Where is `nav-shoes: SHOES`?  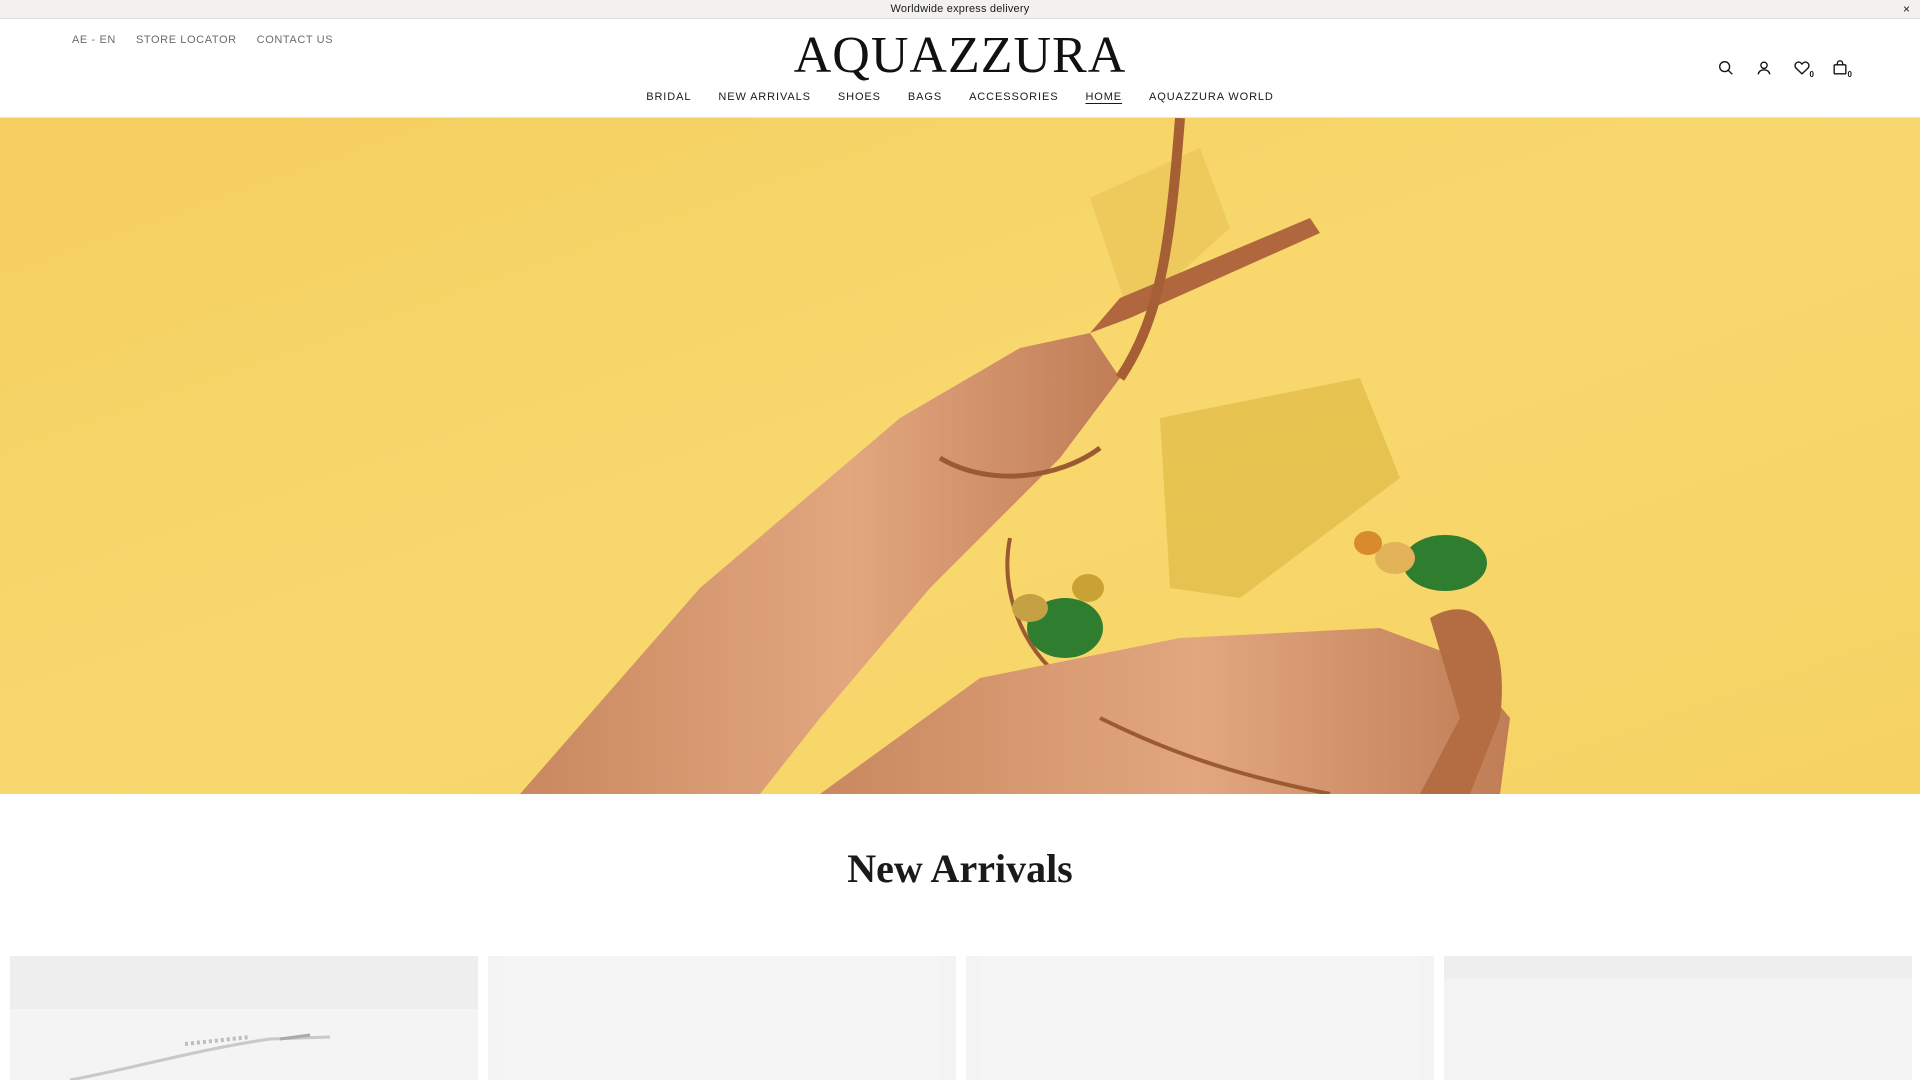 nav-shoes: SHOES is located at coordinates (859, 97).